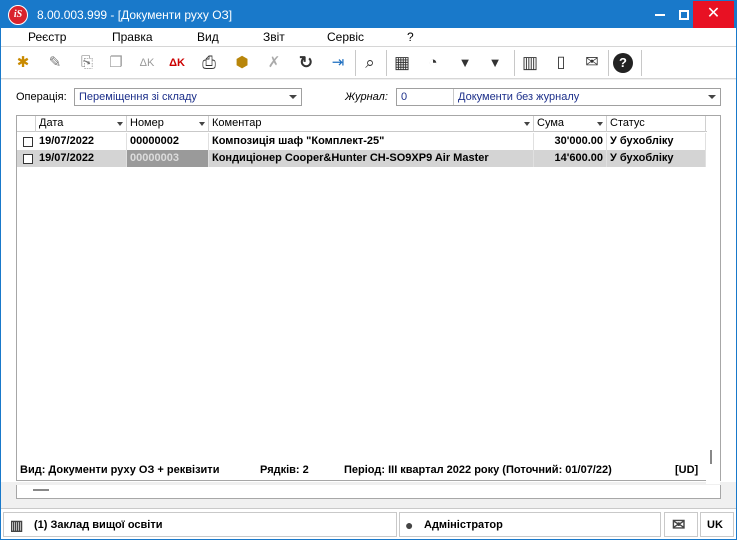 Image resolution: width=737 pixels, height=540 pixels. What do you see at coordinates (18, 15) in the screenshot?
I see `app-logo-icon: iS` at bounding box center [18, 15].